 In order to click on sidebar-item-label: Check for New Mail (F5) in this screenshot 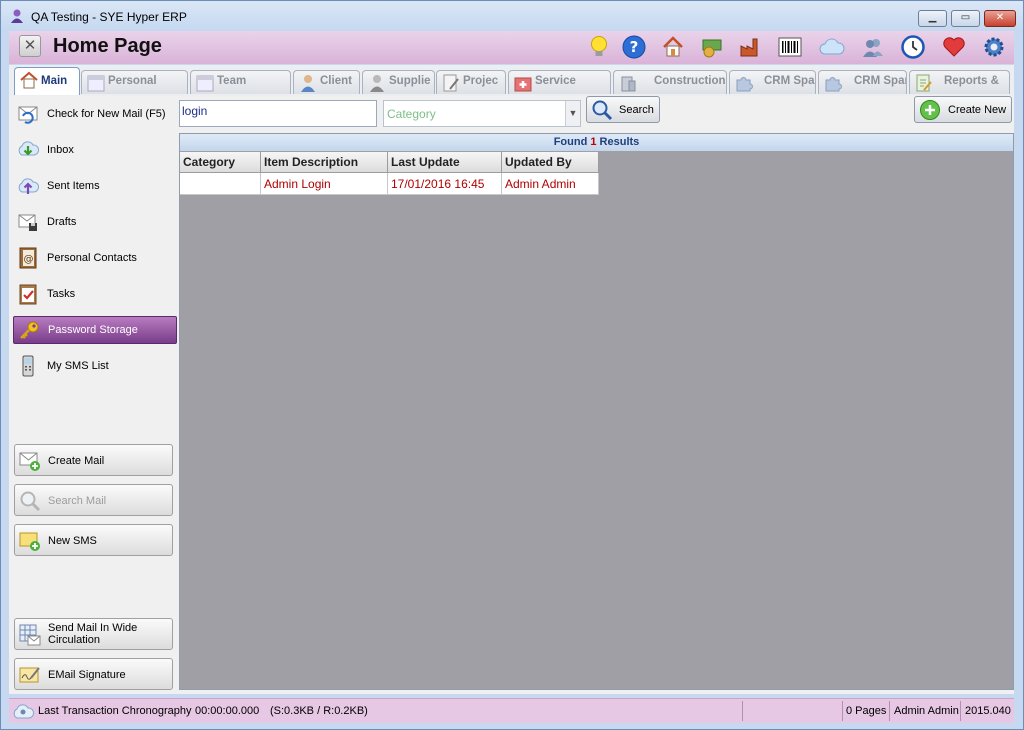, I will do `click(106, 114)`.